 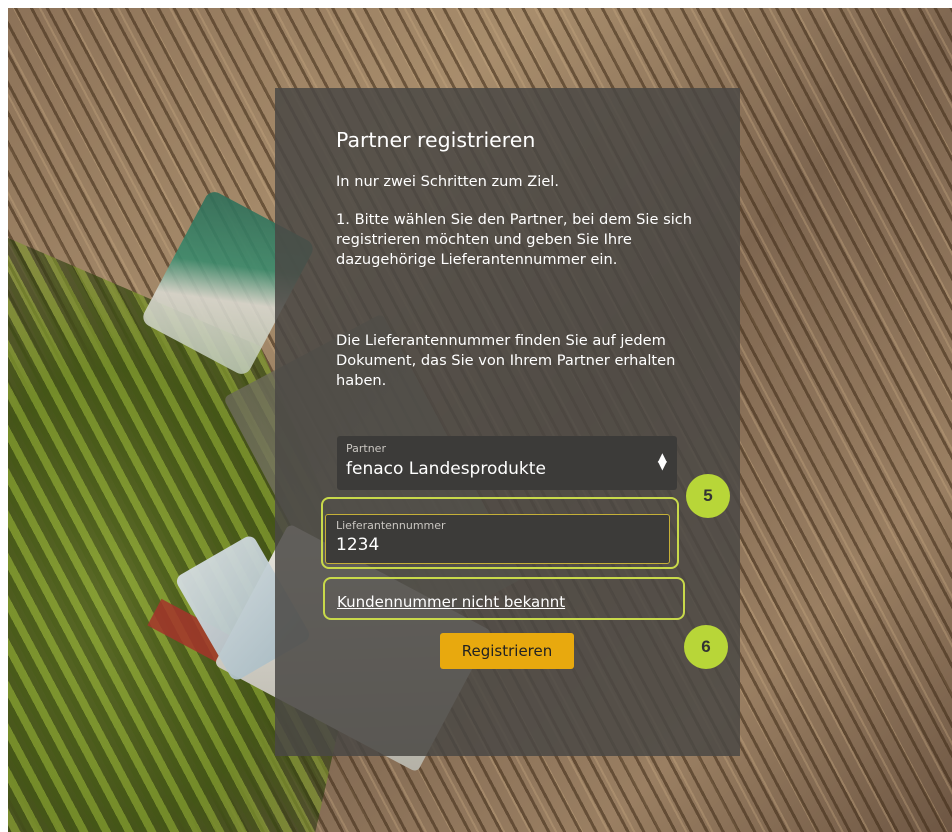 I want to click on subtitle: In nur zwei Schritten zum Ziel., so click(x=447, y=181).